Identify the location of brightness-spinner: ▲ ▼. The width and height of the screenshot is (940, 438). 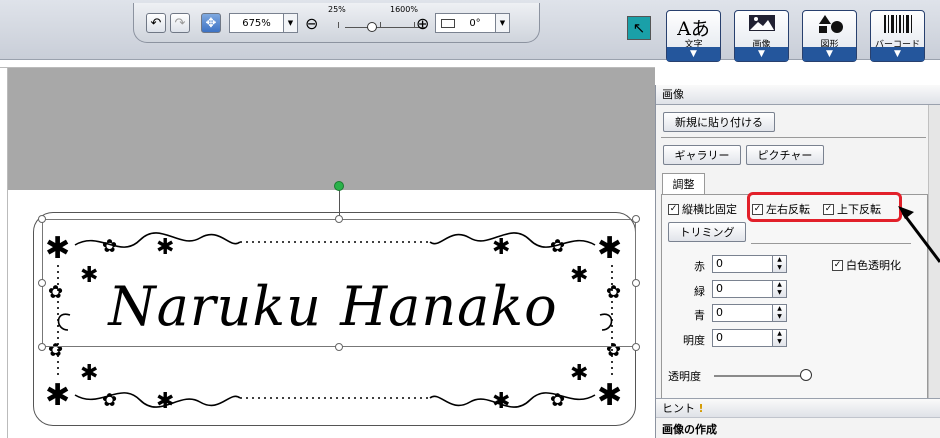
(779, 338).